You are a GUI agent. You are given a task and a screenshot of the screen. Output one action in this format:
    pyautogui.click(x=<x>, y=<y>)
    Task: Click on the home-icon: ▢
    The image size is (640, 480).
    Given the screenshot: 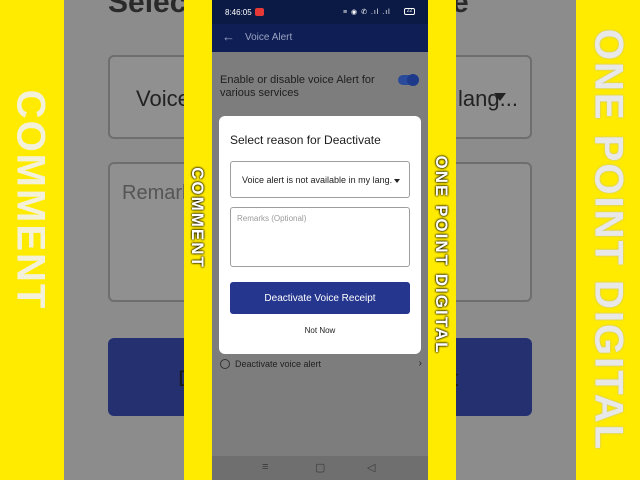 What is the action you would take?
    pyautogui.click(x=320, y=467)
    